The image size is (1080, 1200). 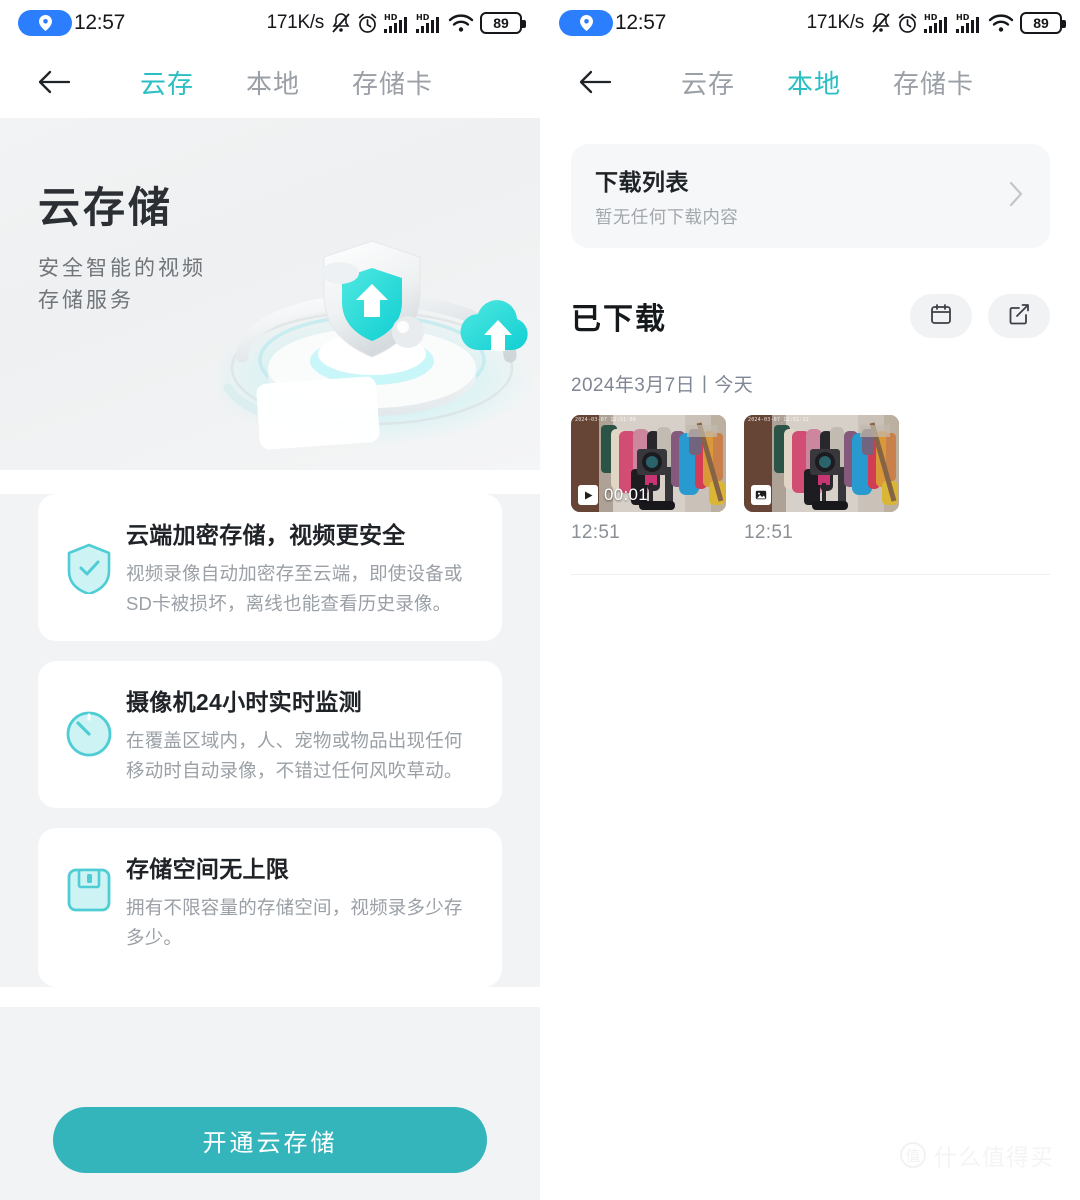 I want to click on downloaded-section-header: 已下载, so click(x=810, y=316).